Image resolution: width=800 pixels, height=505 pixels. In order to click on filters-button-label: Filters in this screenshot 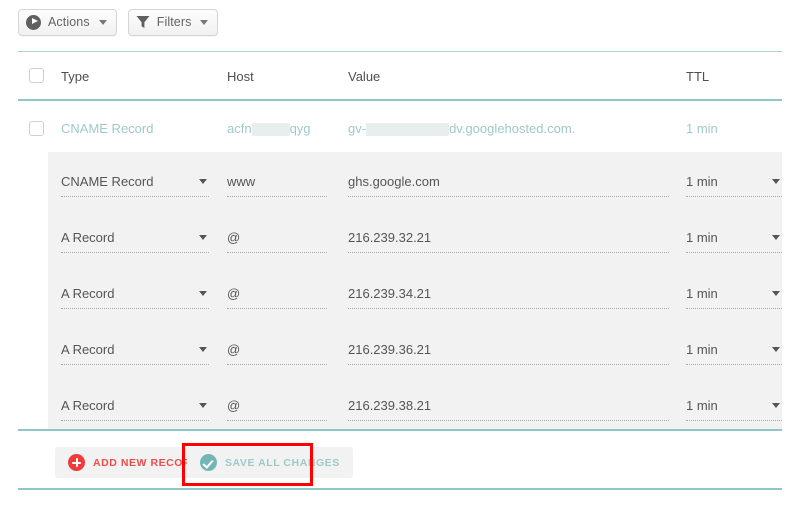, I will do `click(174, 22)`.